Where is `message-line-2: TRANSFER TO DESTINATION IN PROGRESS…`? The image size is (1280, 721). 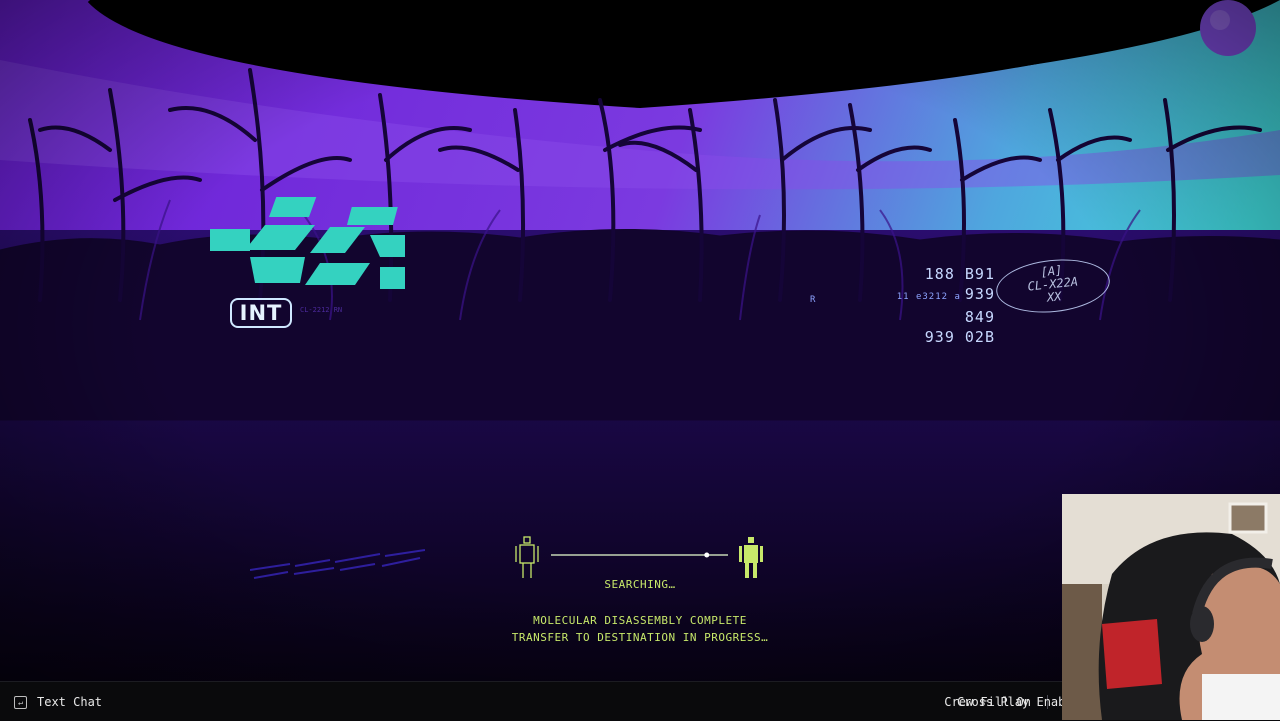 message-line-2: TRANSFER TO DESTINATION IN PROGRESS… is located at coordinates (640, 637).